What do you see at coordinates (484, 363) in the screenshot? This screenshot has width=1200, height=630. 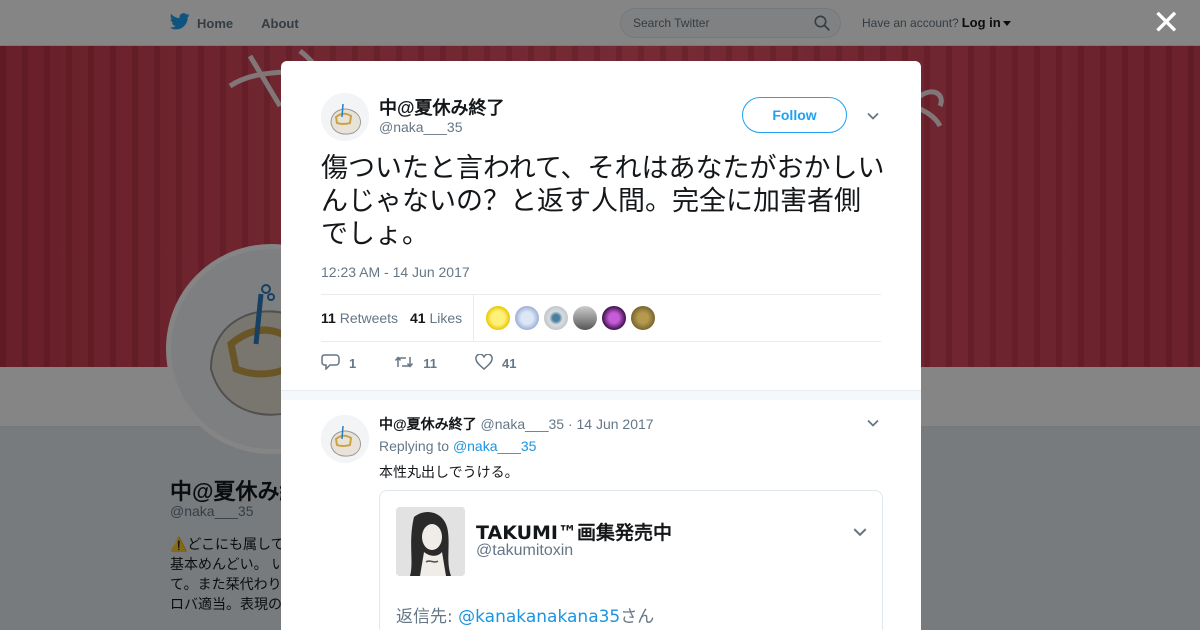 I see `heart-icon` at bounding box center [484, 363].